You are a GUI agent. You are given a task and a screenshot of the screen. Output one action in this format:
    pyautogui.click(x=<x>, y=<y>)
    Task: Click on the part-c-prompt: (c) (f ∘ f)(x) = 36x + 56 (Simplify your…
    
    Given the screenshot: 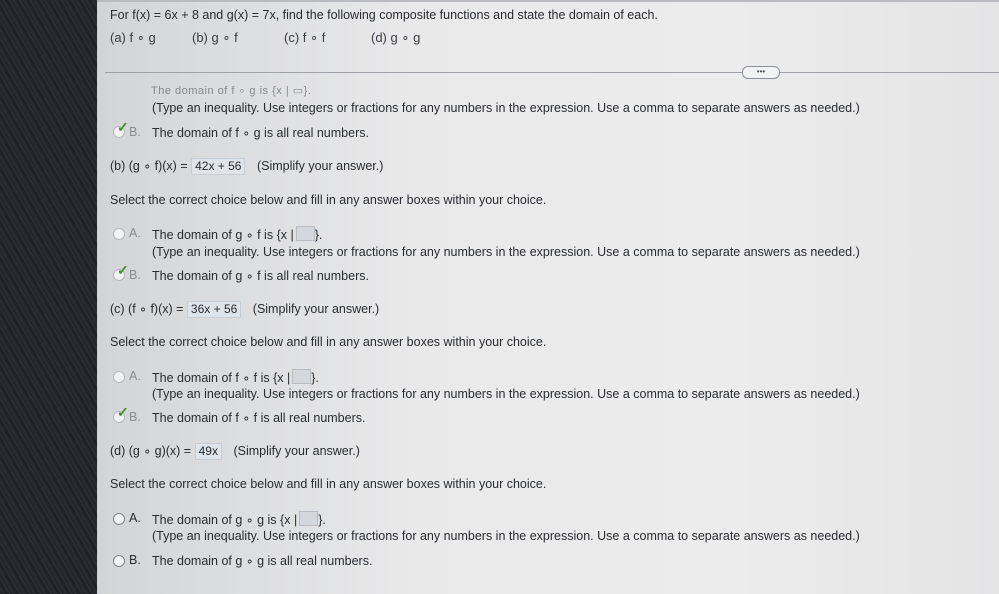 What is the action you would take?
    pyautogui.click(x=244, y=309)
    